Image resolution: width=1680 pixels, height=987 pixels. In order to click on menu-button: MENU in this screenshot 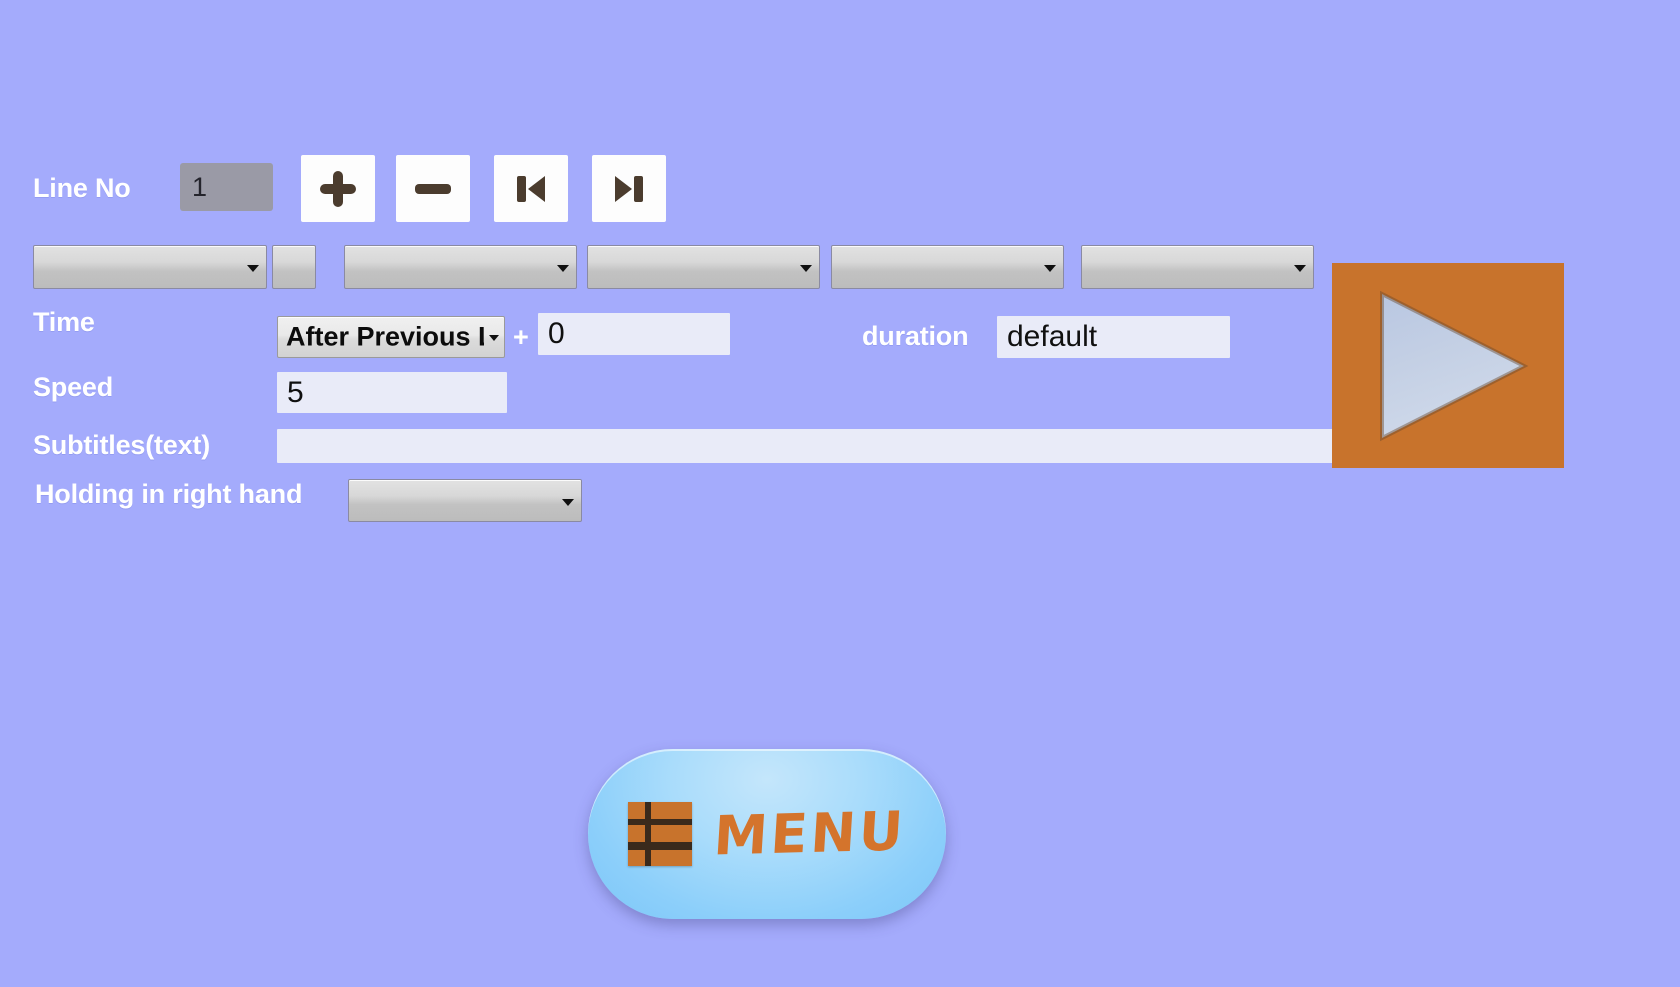, I will do `click(767, 834)`.